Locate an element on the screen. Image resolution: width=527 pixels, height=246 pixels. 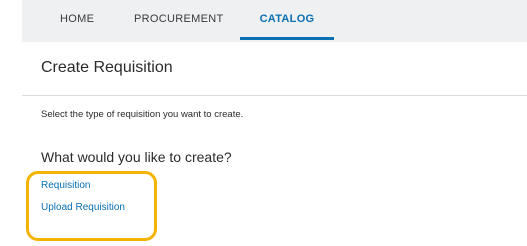
section-heading: What would you like to create? is located at coordinates (136, 157).